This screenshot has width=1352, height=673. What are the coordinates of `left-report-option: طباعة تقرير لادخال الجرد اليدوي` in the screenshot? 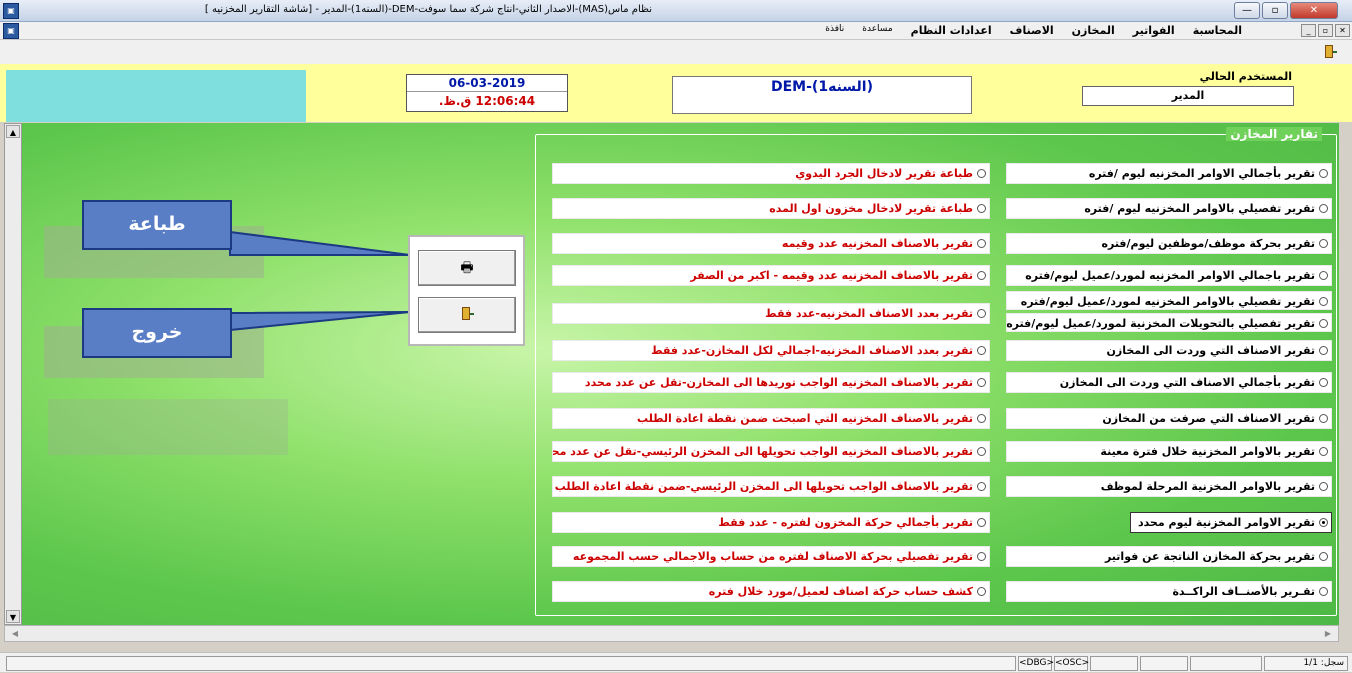 It's located at (771, 173).